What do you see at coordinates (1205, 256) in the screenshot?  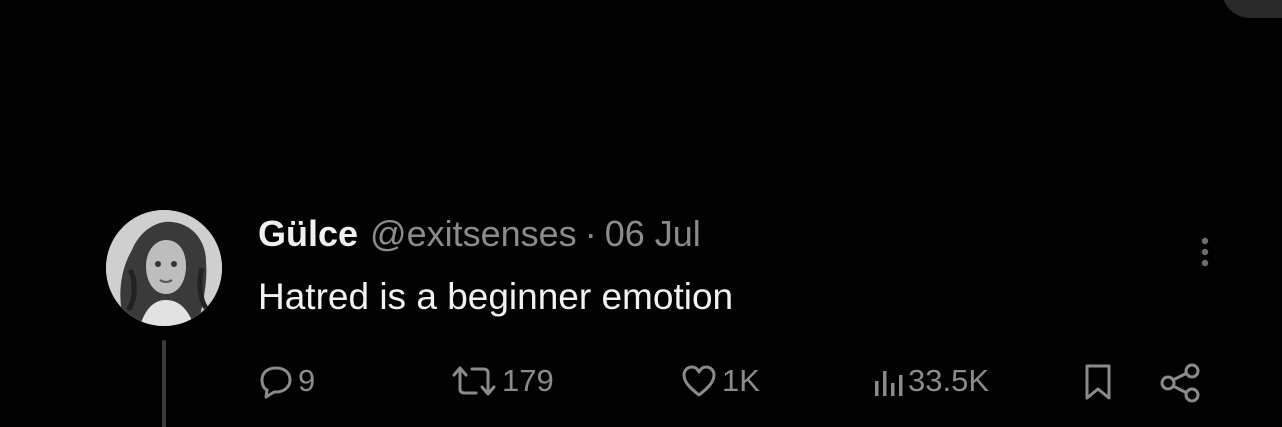 I see `vertical-dots-icon` at bounding box center [1205, 256].